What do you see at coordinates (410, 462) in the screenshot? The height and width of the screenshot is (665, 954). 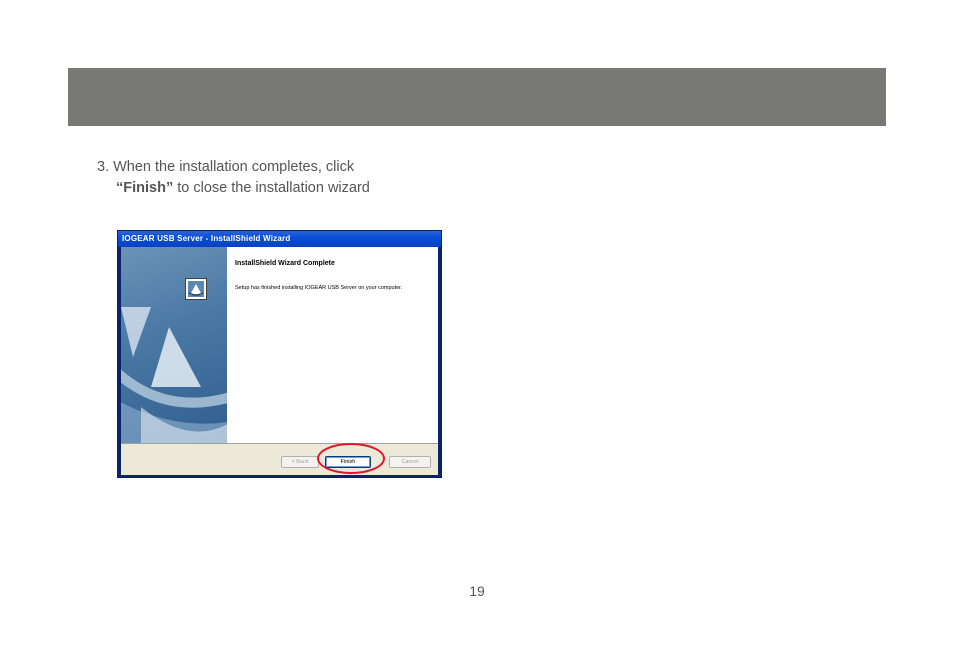 I see `cancel-button: Cancel` at bounding box center [410, 462].